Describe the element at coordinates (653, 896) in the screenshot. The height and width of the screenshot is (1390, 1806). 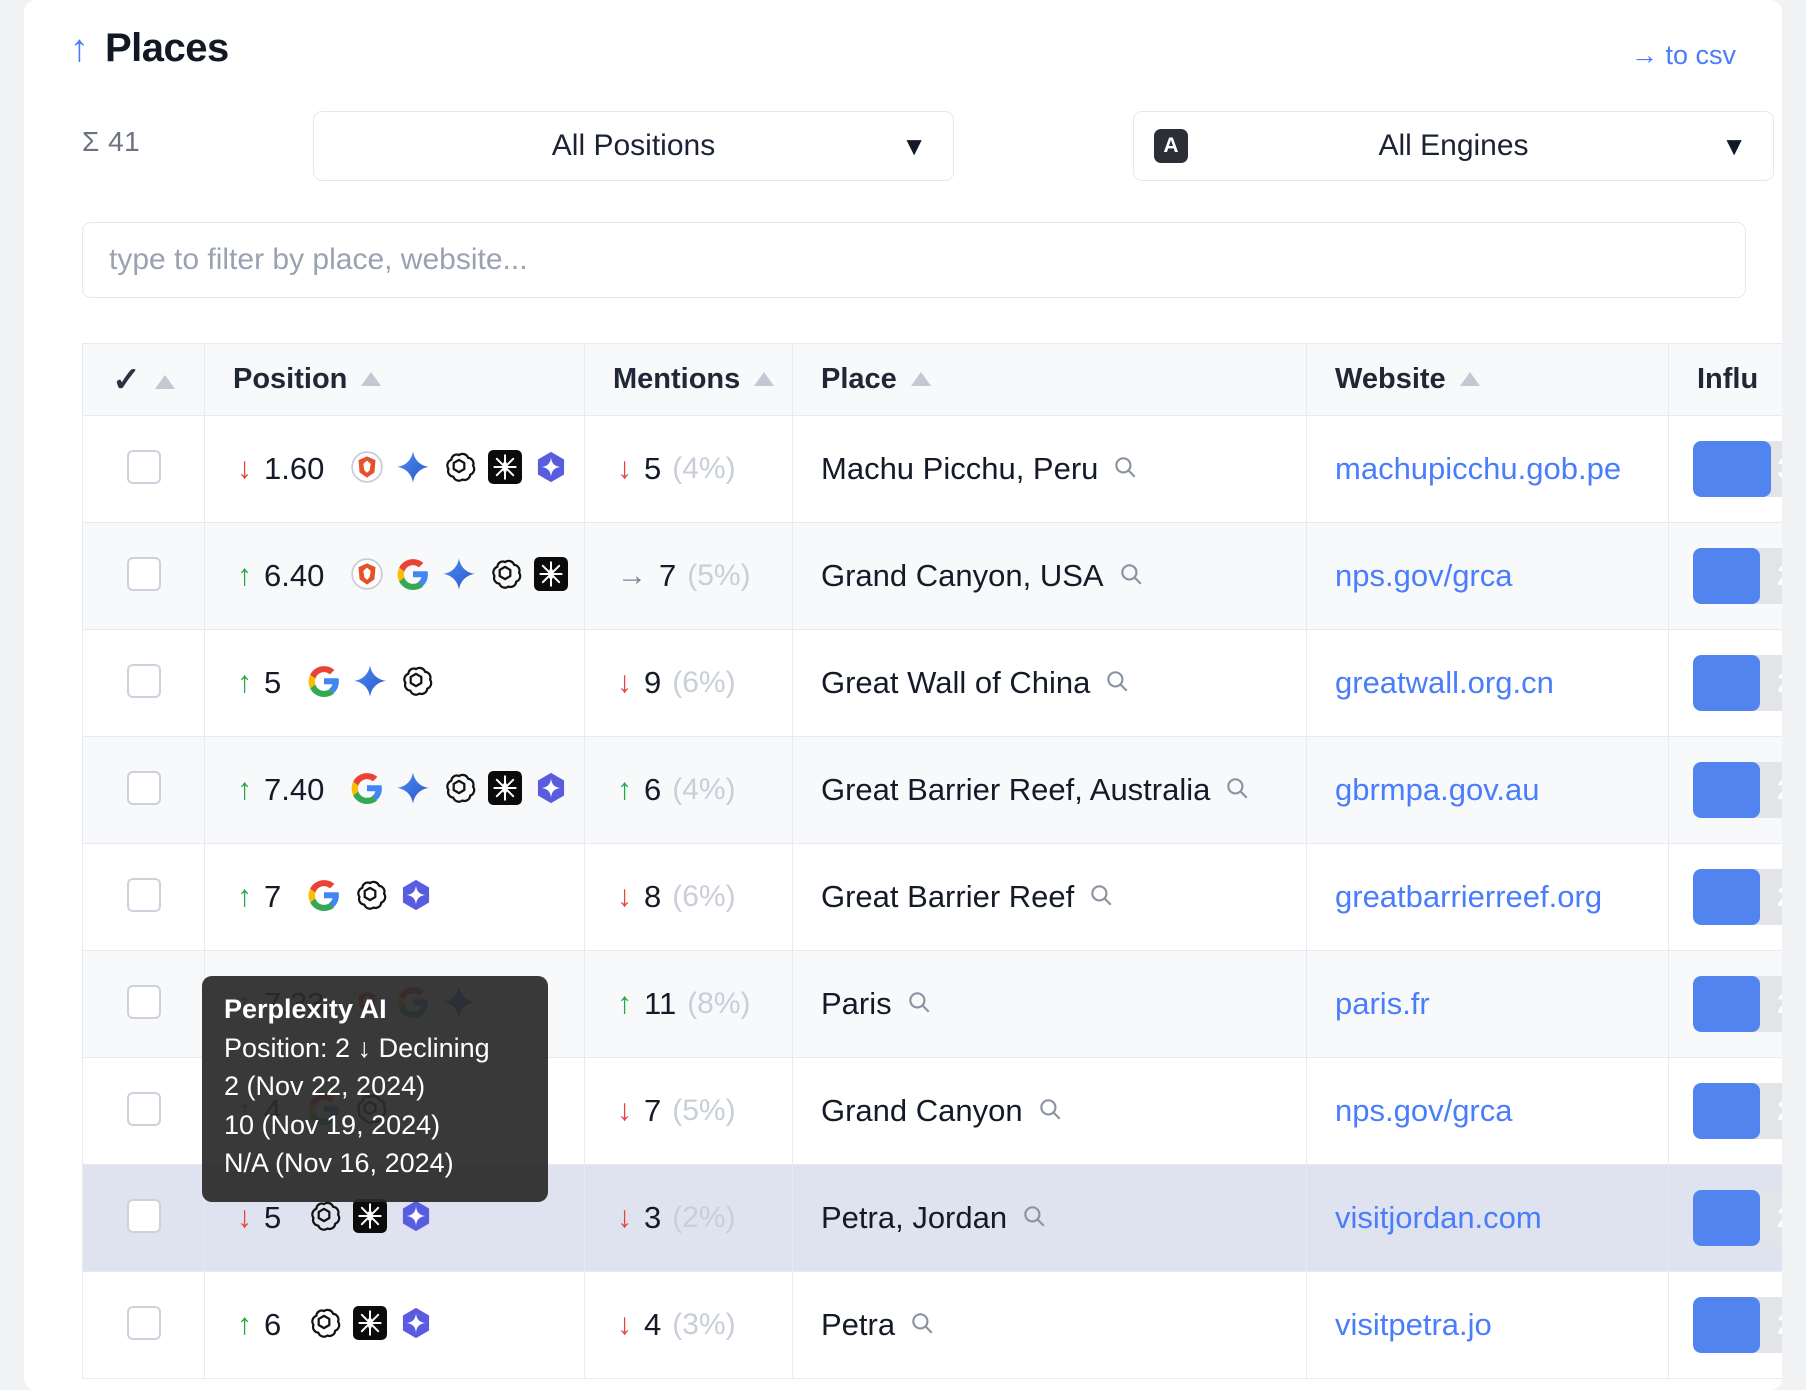
I see `mentions-value: 8` at that location.